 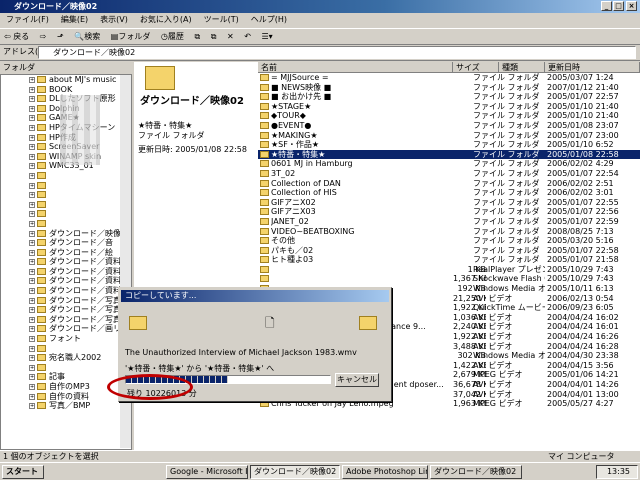 What do you see at coordinates (66, 80) in the screenshot?
I see `tree-item: + about MJ's music` at bounding box center [66, 80].